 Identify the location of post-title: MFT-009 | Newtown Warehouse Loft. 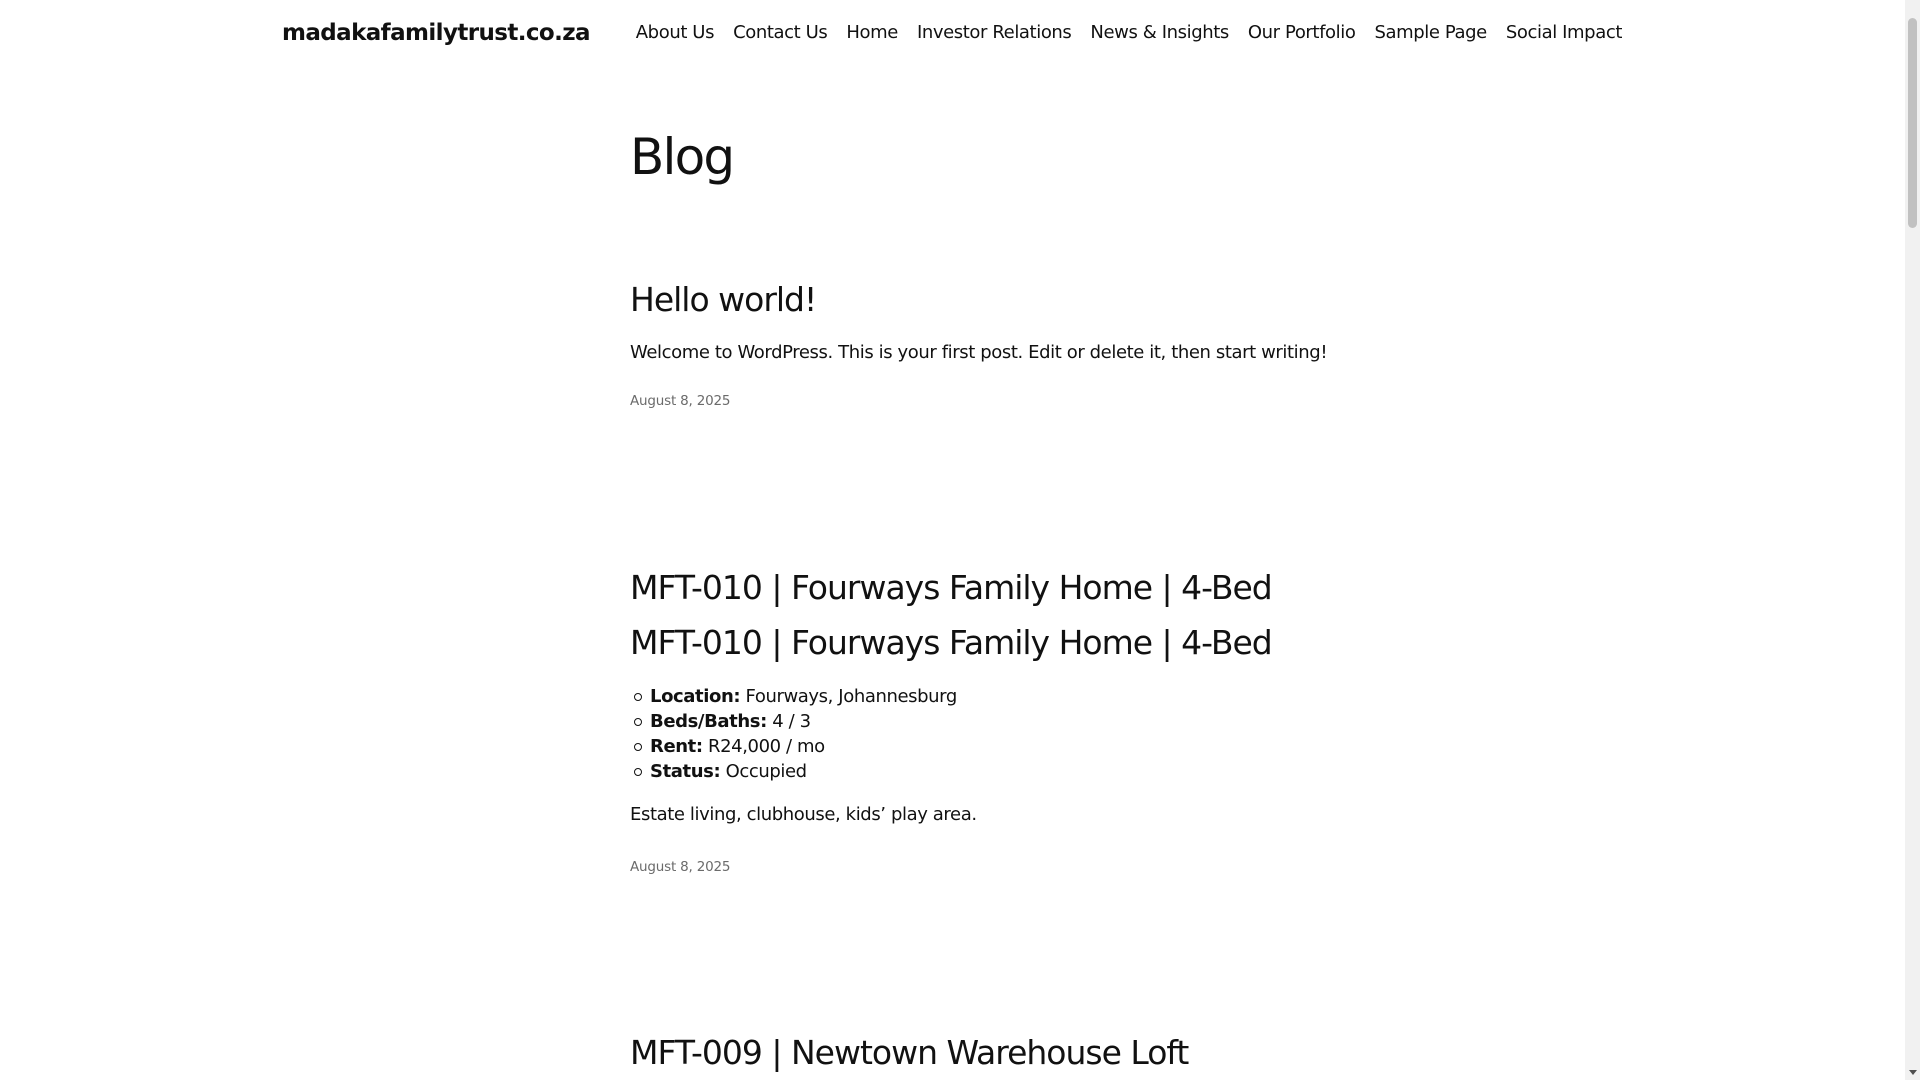
(990, 1053).